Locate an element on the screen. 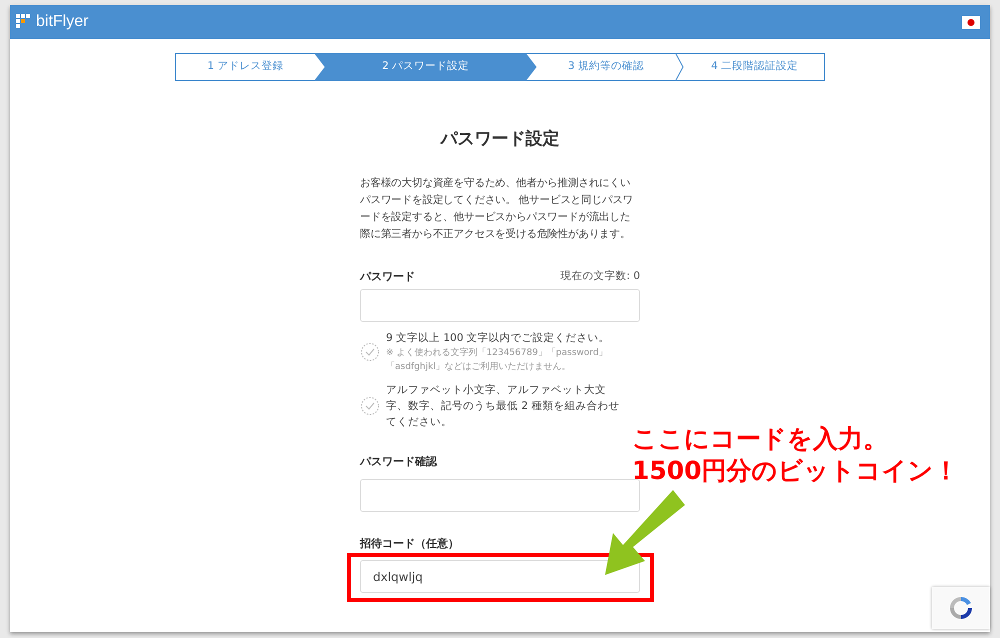 The height and width of the screenshot is (638, 1000). recaptcha-badge is located at coordinates (961, 608).